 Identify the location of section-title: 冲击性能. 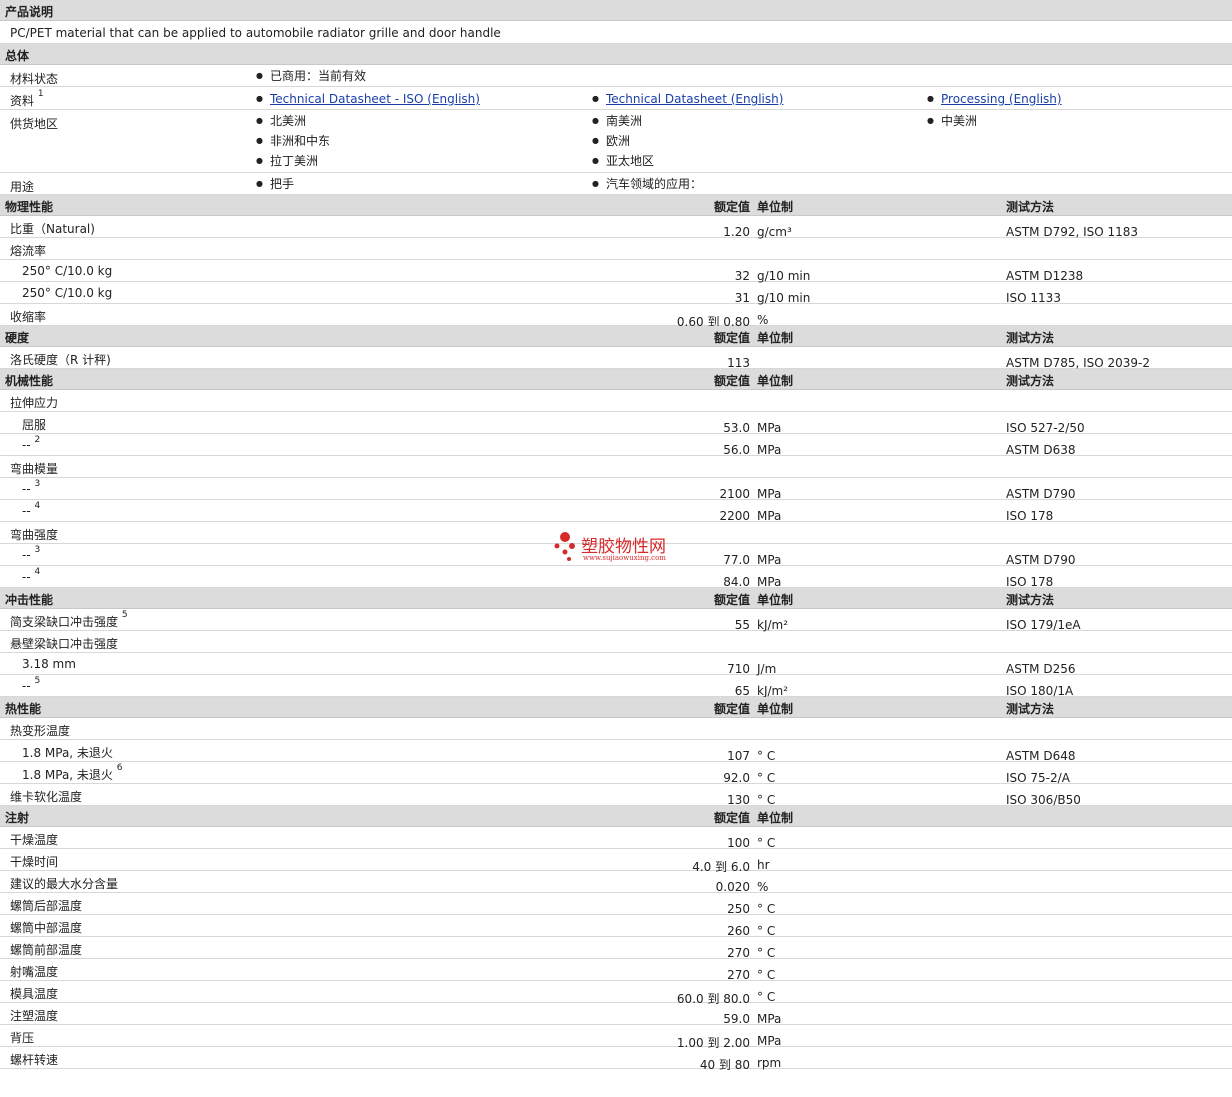
(29, 600).